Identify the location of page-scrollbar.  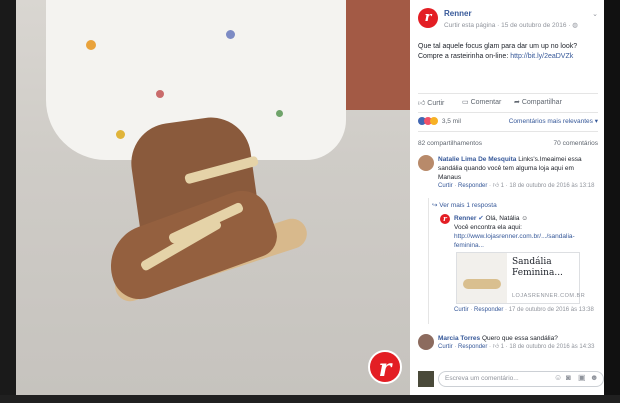
(612, 197).